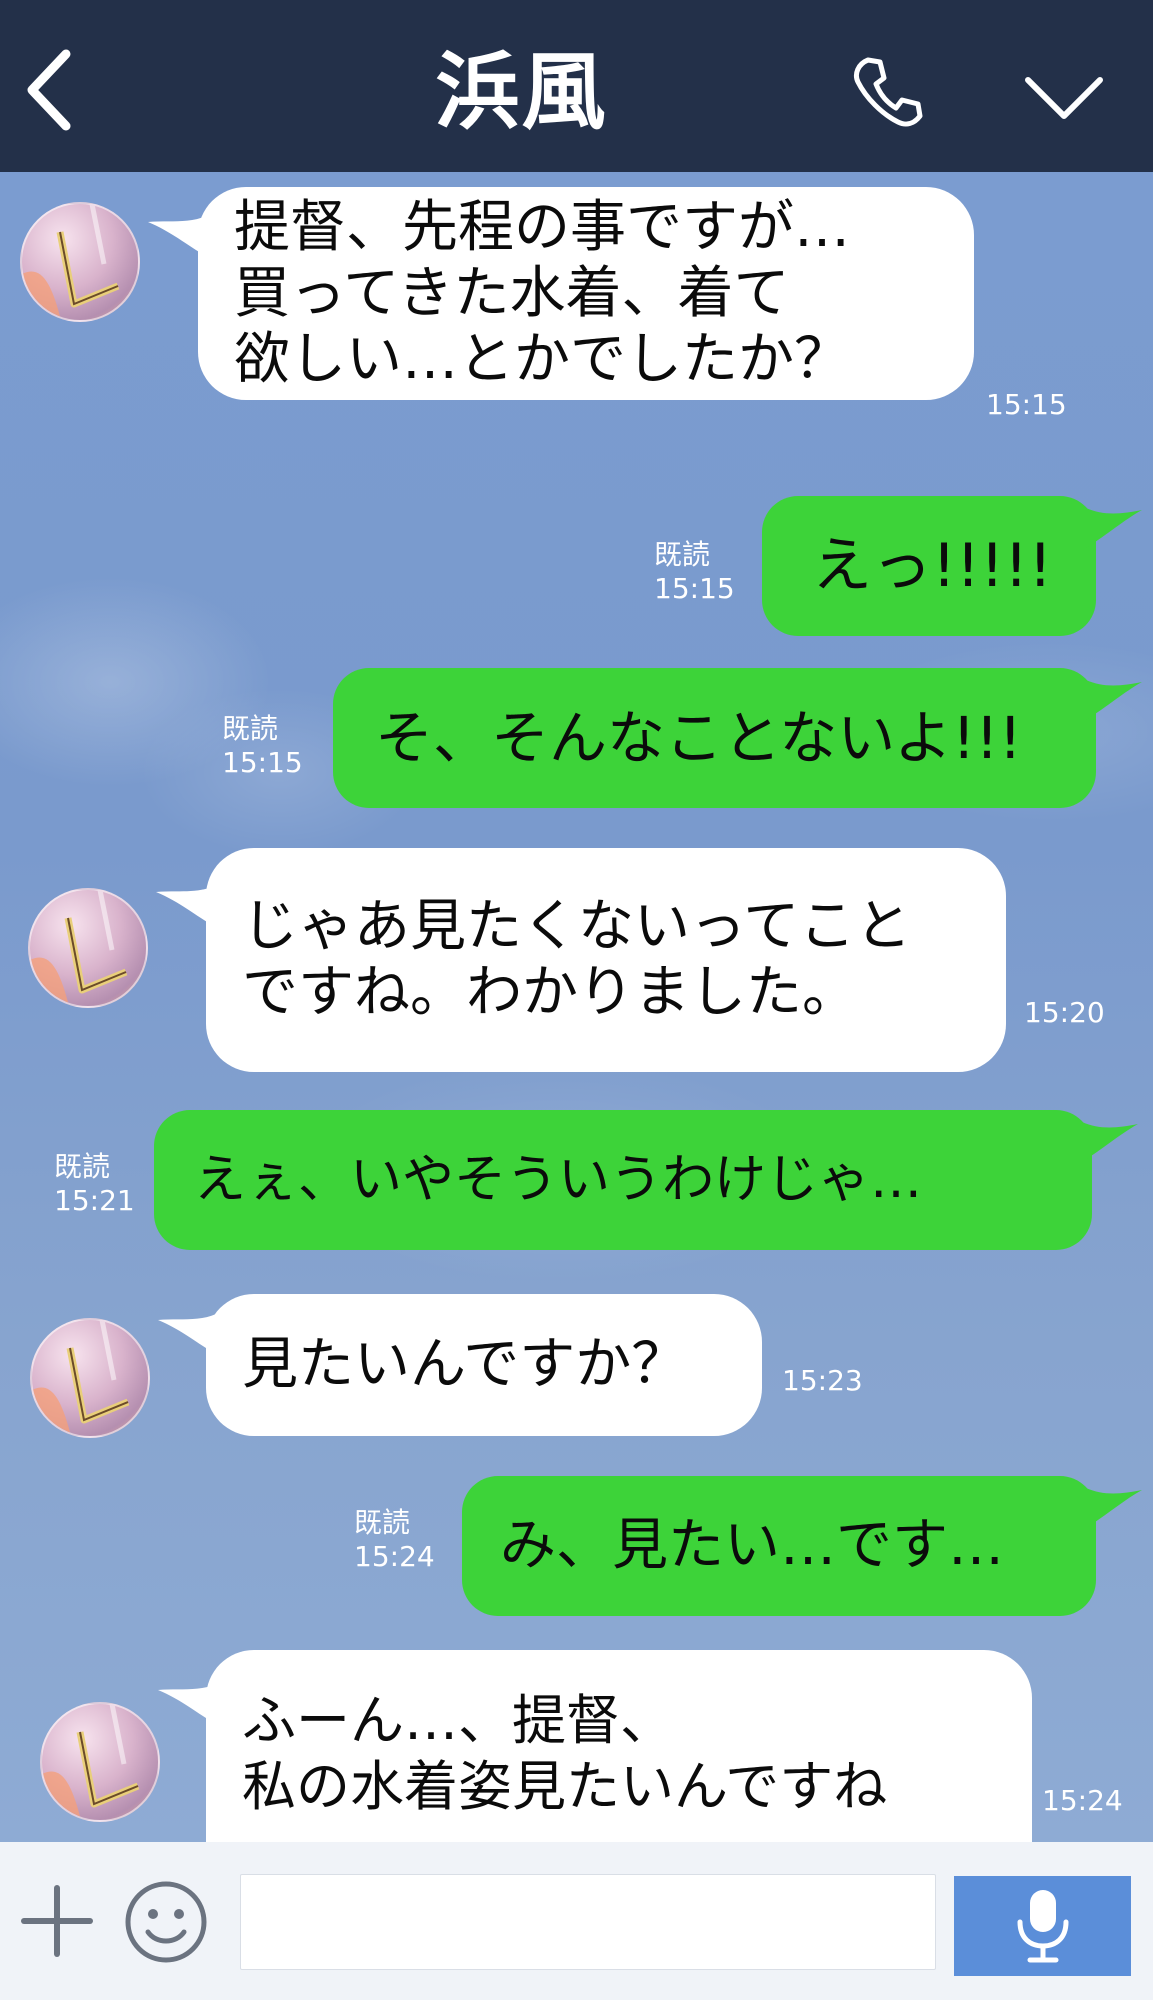 The height and width of the screenshot is (2000, 1153). Describe the element at coordinates (932, 566) in the screenshot. I see `message-text: えっ!!!!!` at that location.